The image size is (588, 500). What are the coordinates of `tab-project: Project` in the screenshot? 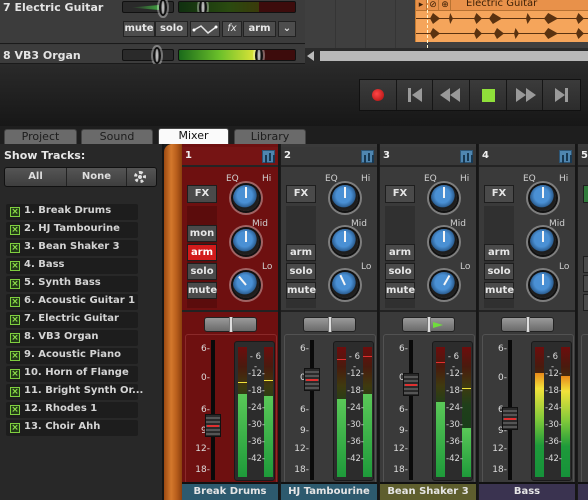 It's located at (40, 136).